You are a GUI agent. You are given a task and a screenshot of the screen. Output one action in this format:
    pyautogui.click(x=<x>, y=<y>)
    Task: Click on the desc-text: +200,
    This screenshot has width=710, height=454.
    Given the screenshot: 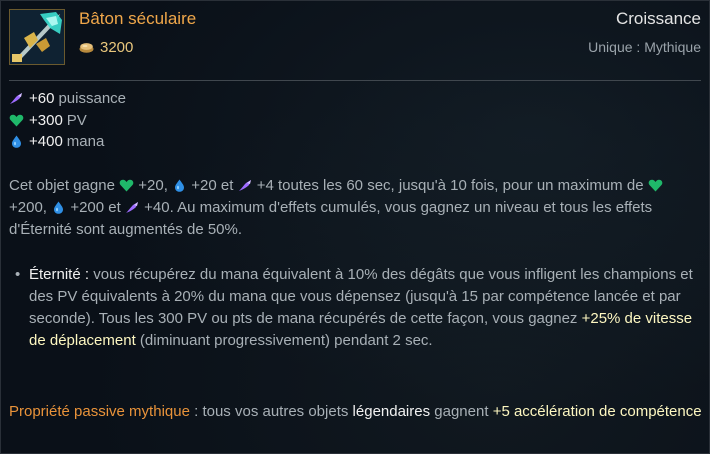 What is the action you would take?
    pyautogui.click(x=28, y=207)
    